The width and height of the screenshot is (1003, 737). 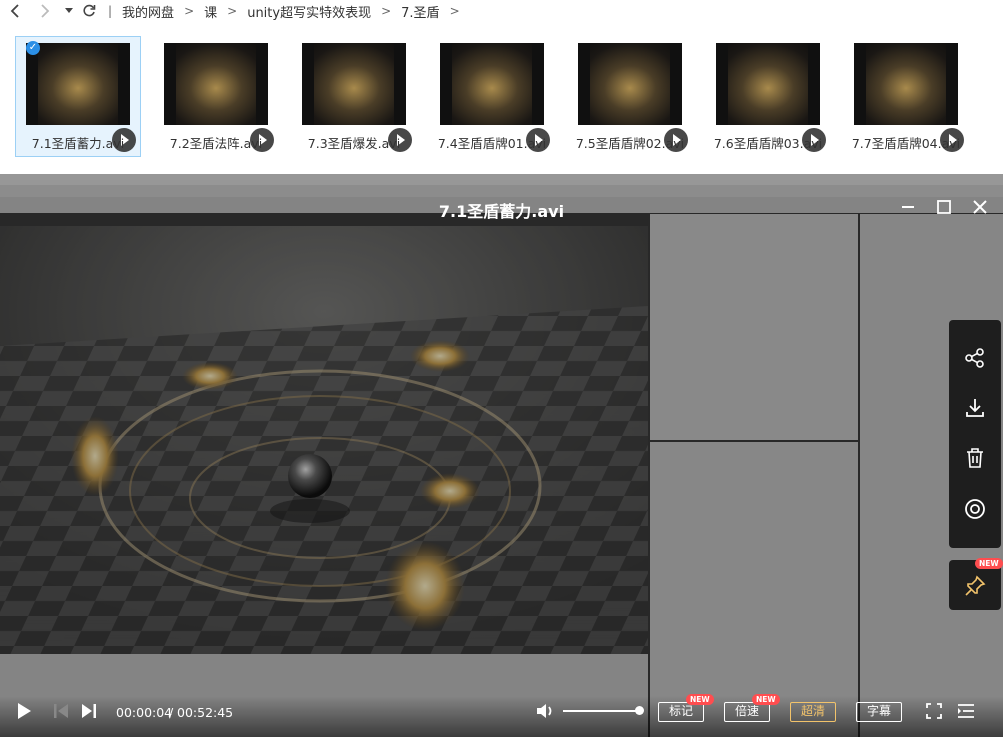 I want to click on video-title: 7.1圣盾蓄力.avi, so click(x=501, y=211).